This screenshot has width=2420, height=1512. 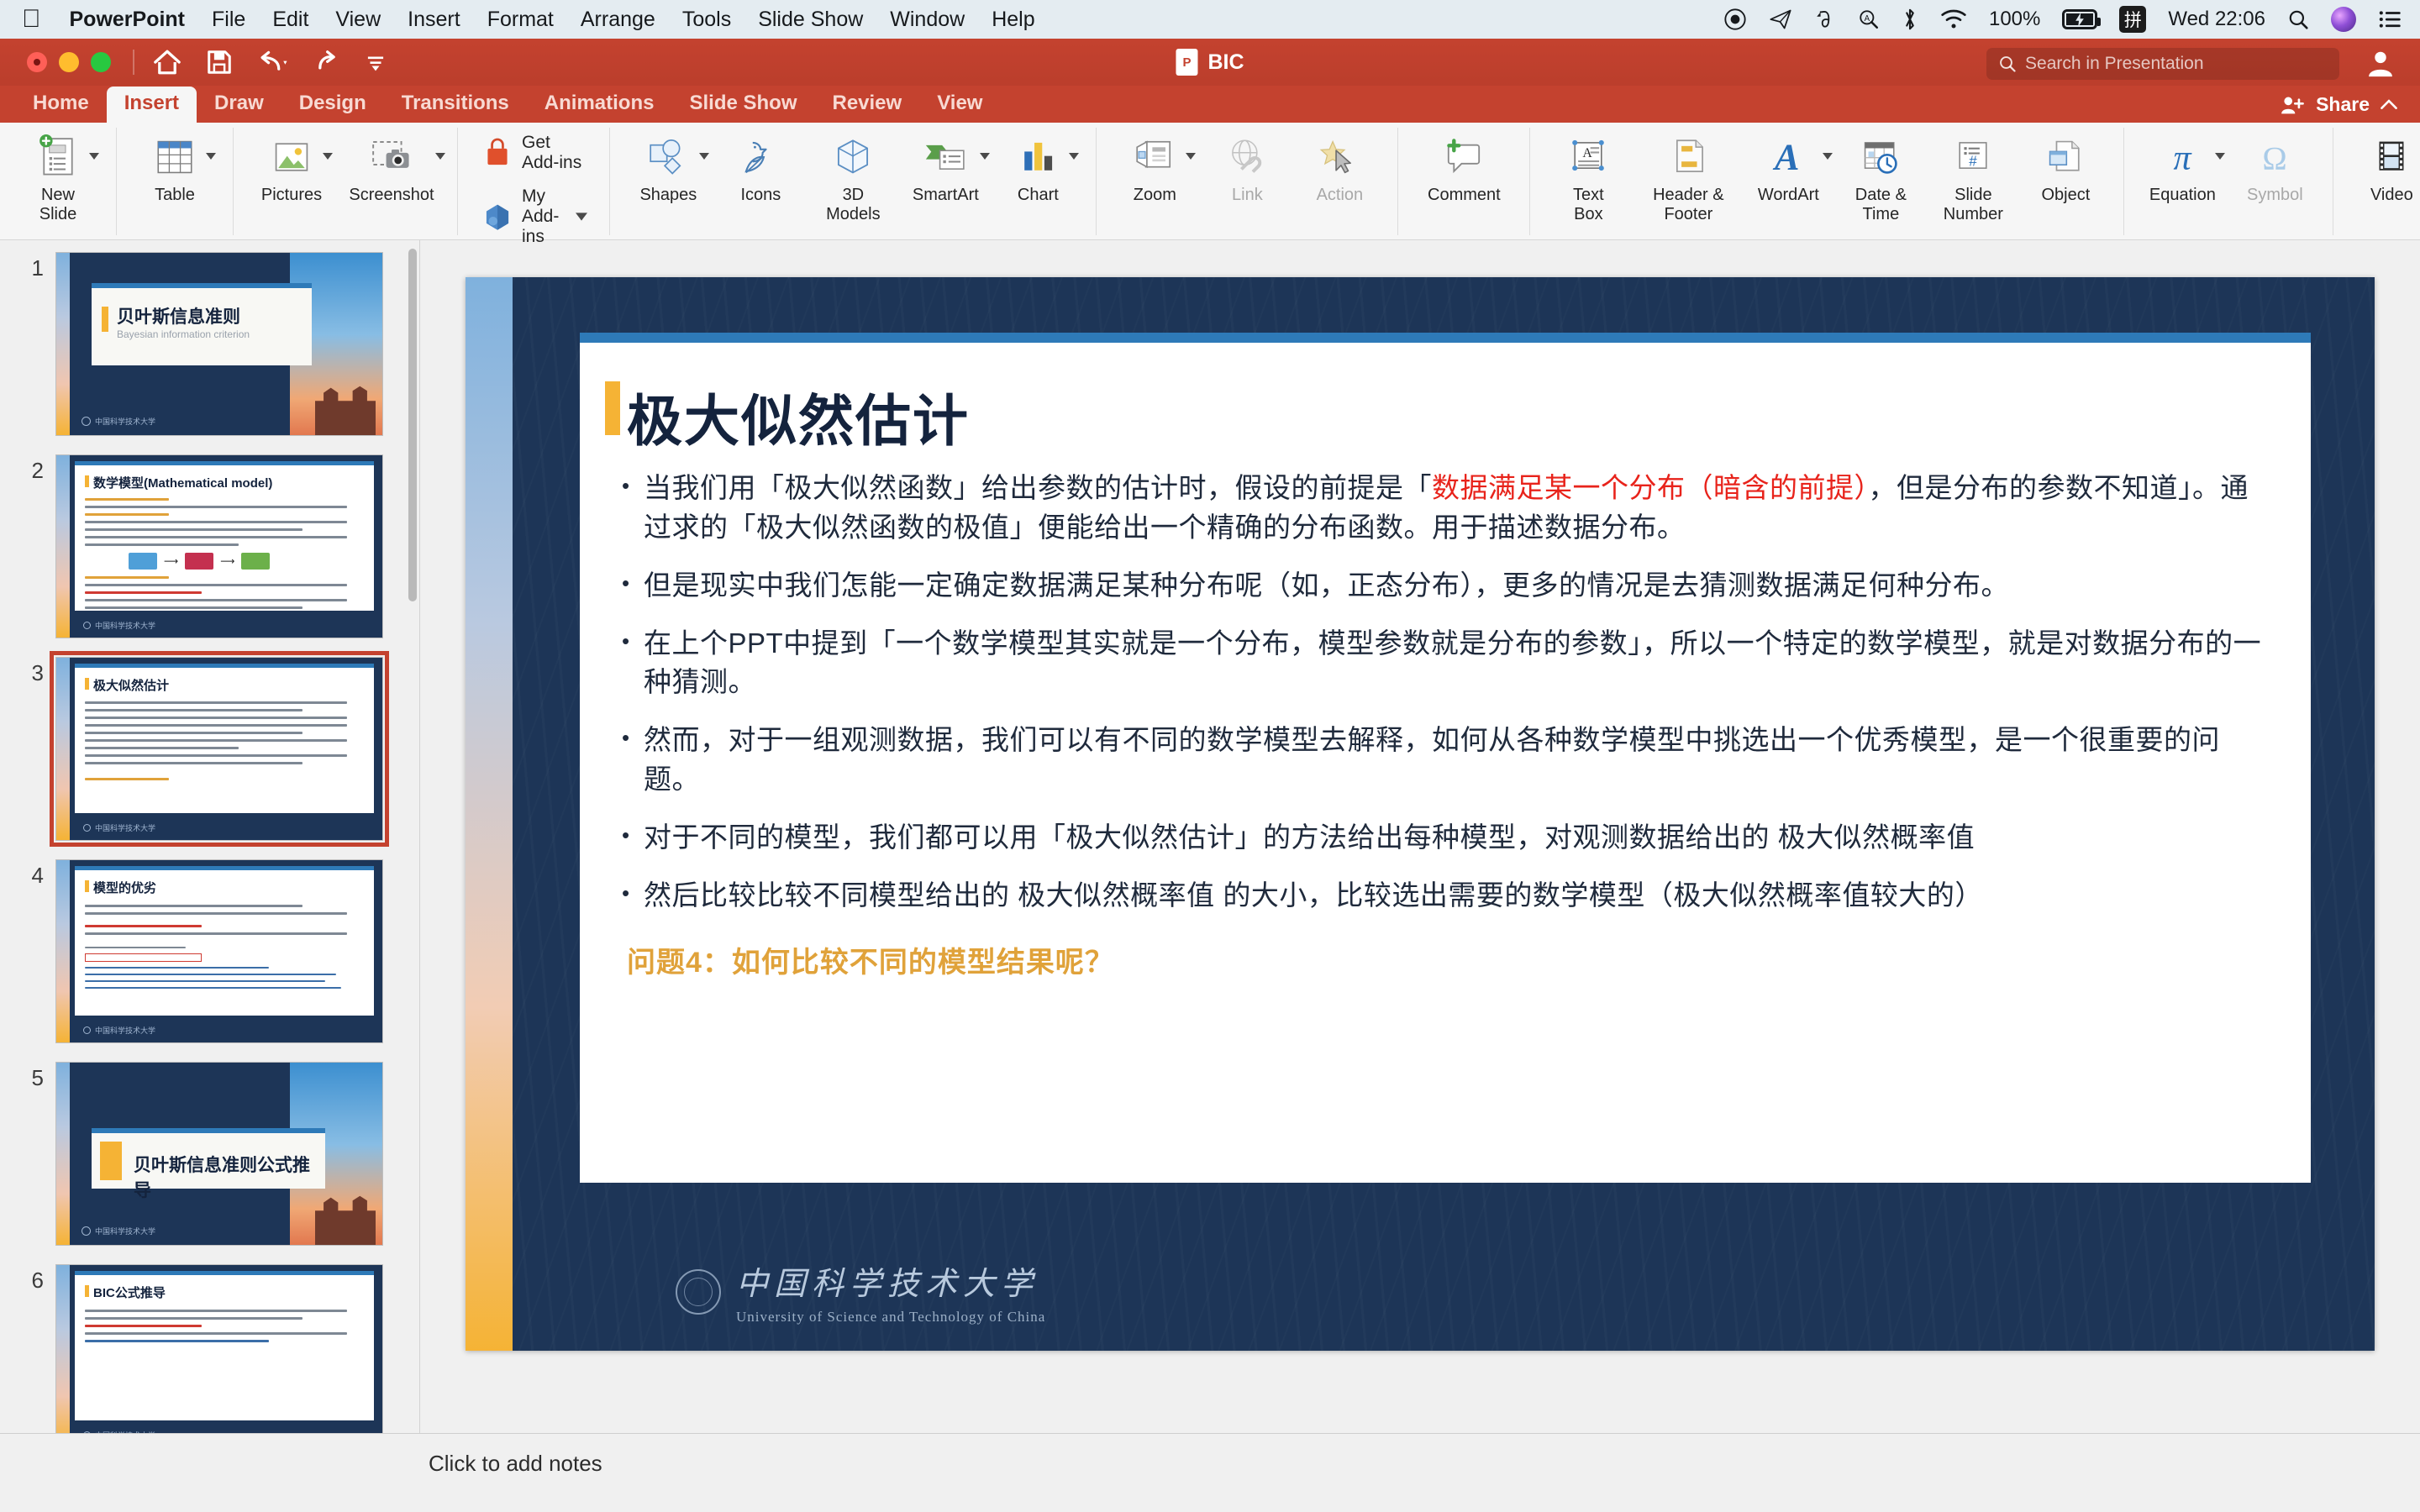 I want to click on search-in-presentation, so click(x=2162, y=64).